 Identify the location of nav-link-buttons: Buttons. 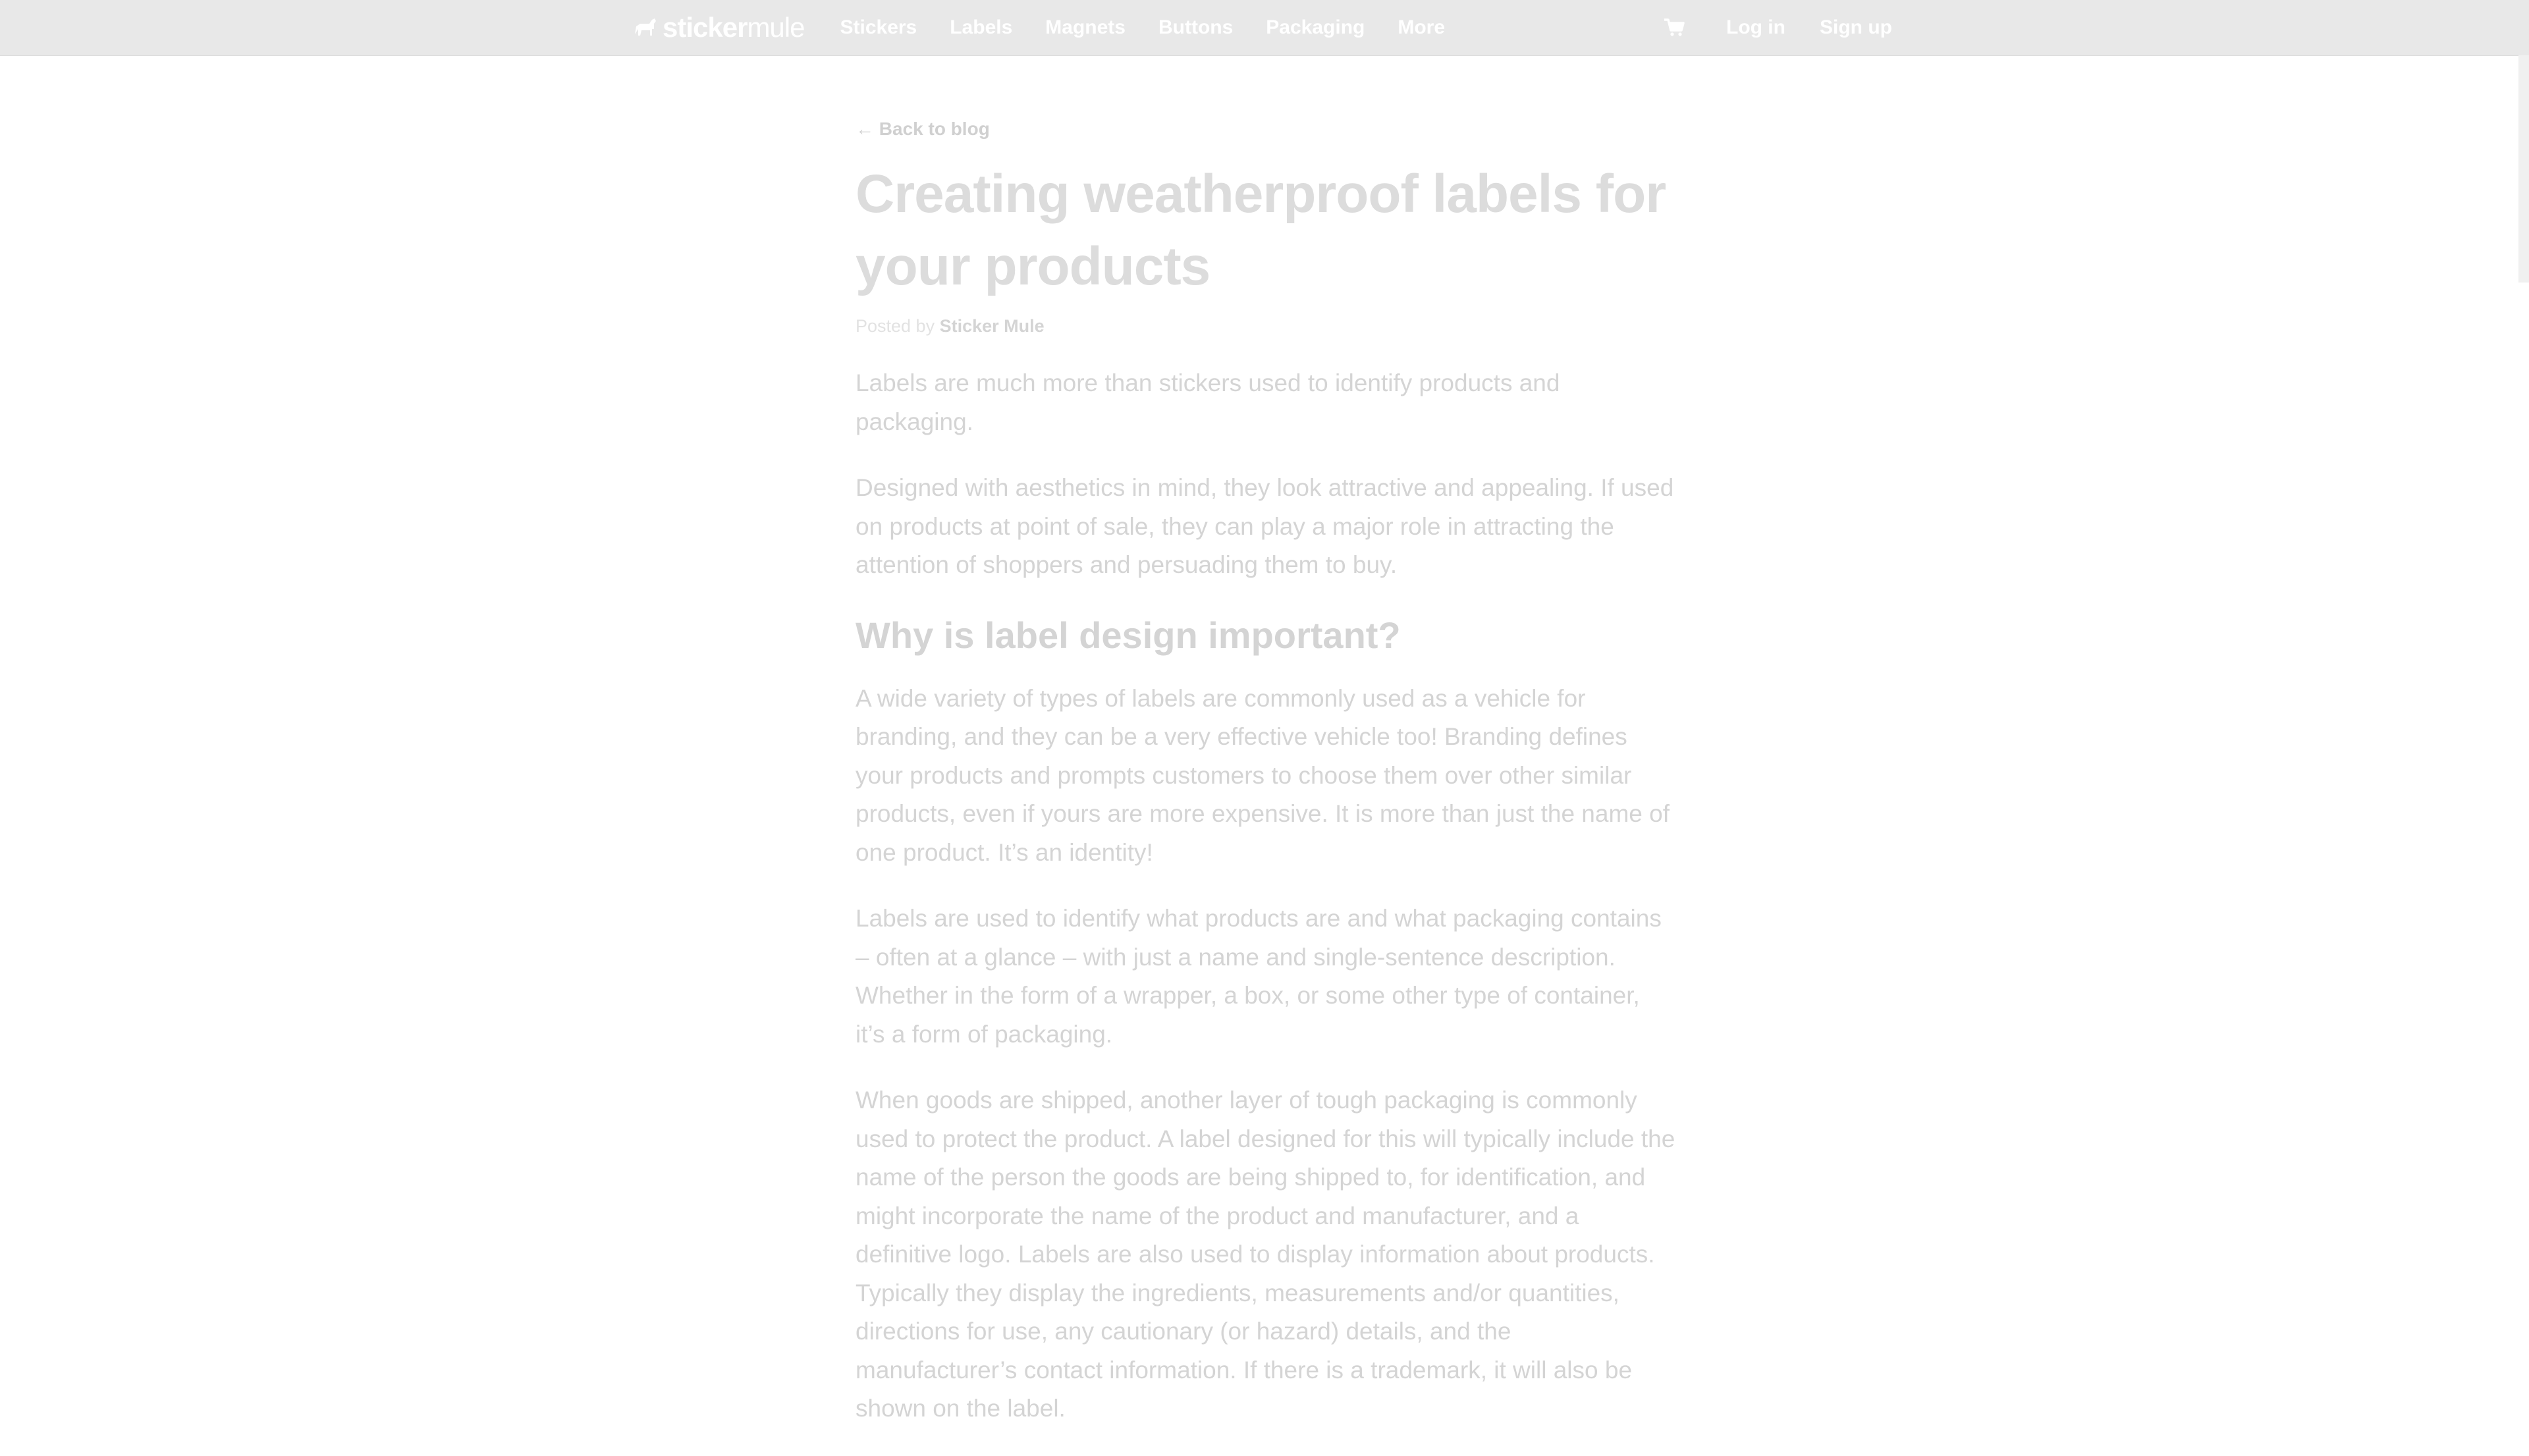
(1195, 27).